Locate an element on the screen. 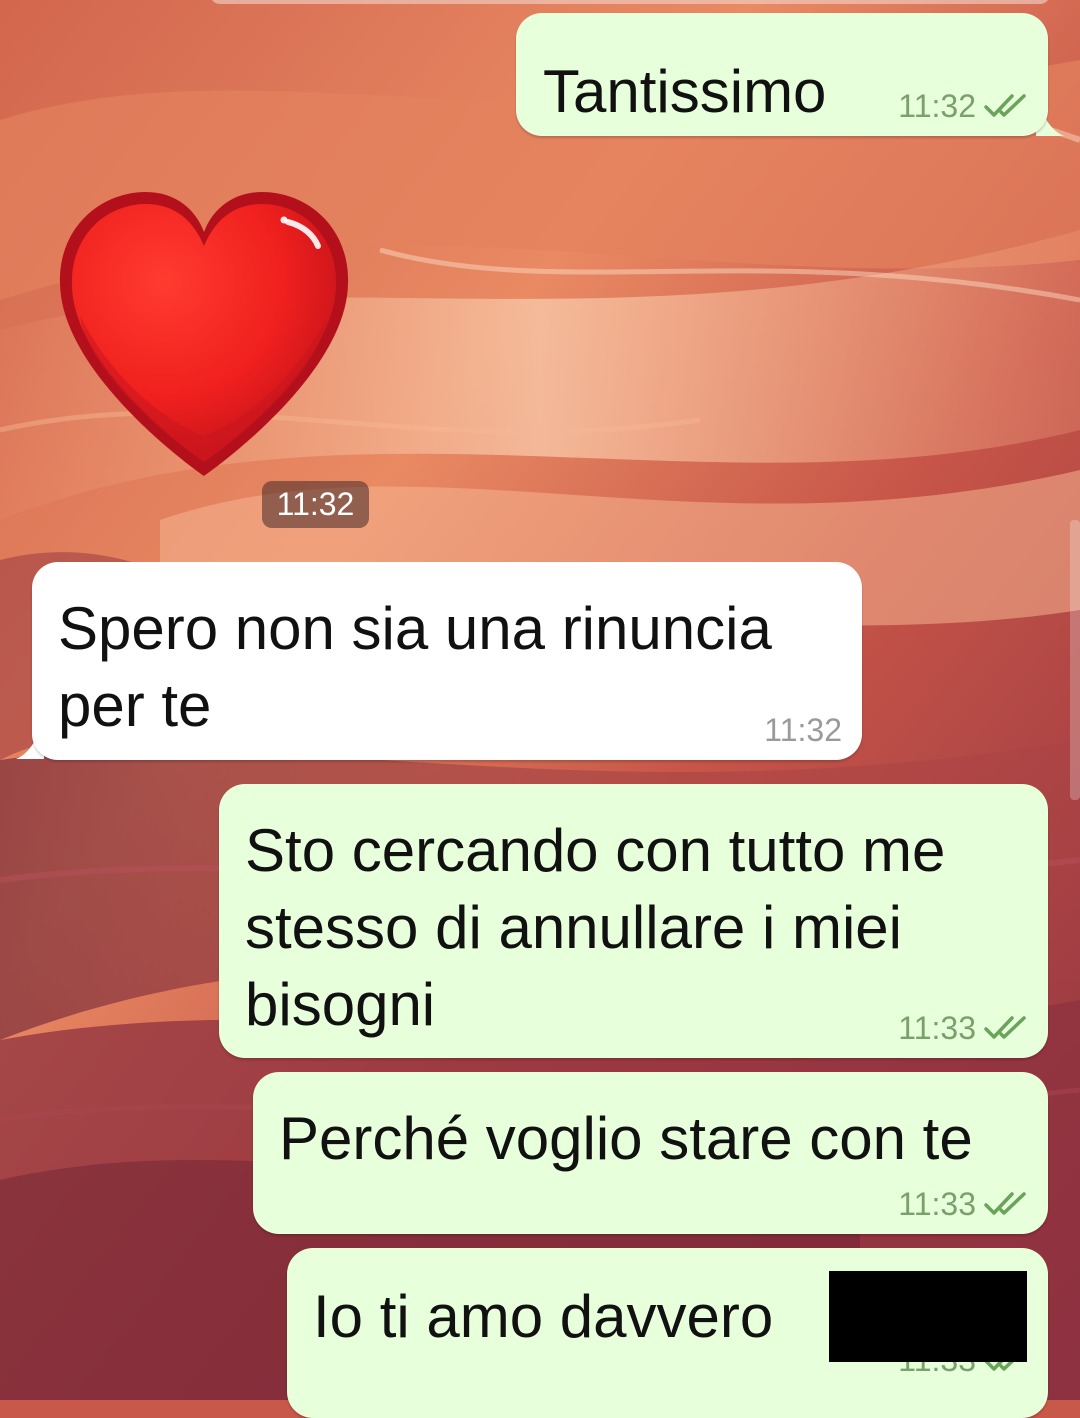 The height and width of the screenshot is (1418, 1080). message-text: Spero non sia una rinuncia per te is located at coordinates (415, 667).